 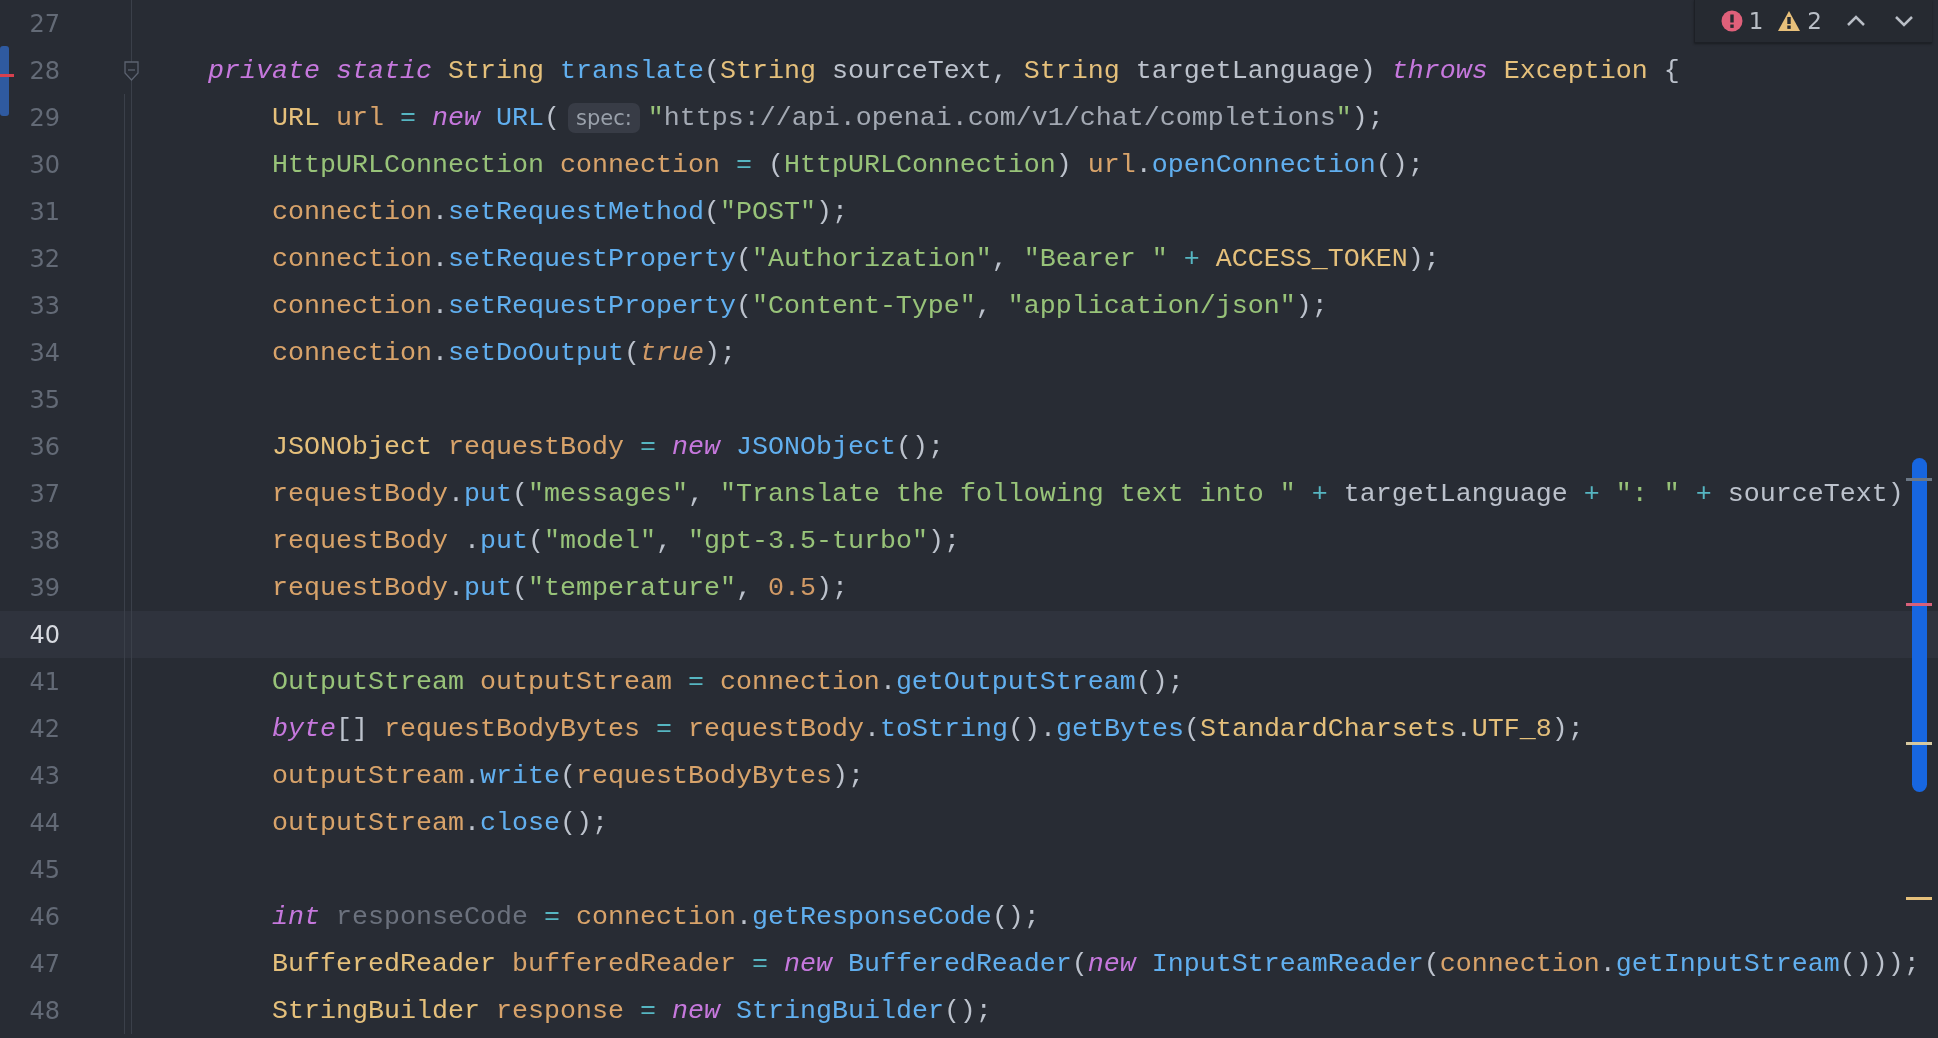 I want to click on line-number: 37, so click(x=44, y=493).